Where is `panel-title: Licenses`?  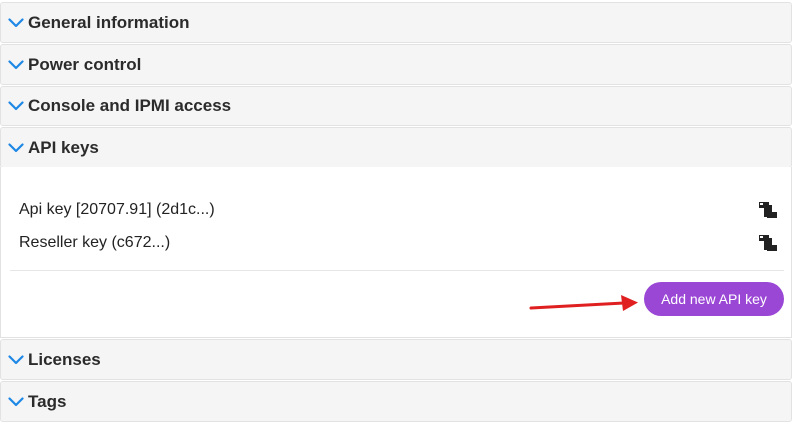
panel-title: Licenses is located at coordinates (64, 359).